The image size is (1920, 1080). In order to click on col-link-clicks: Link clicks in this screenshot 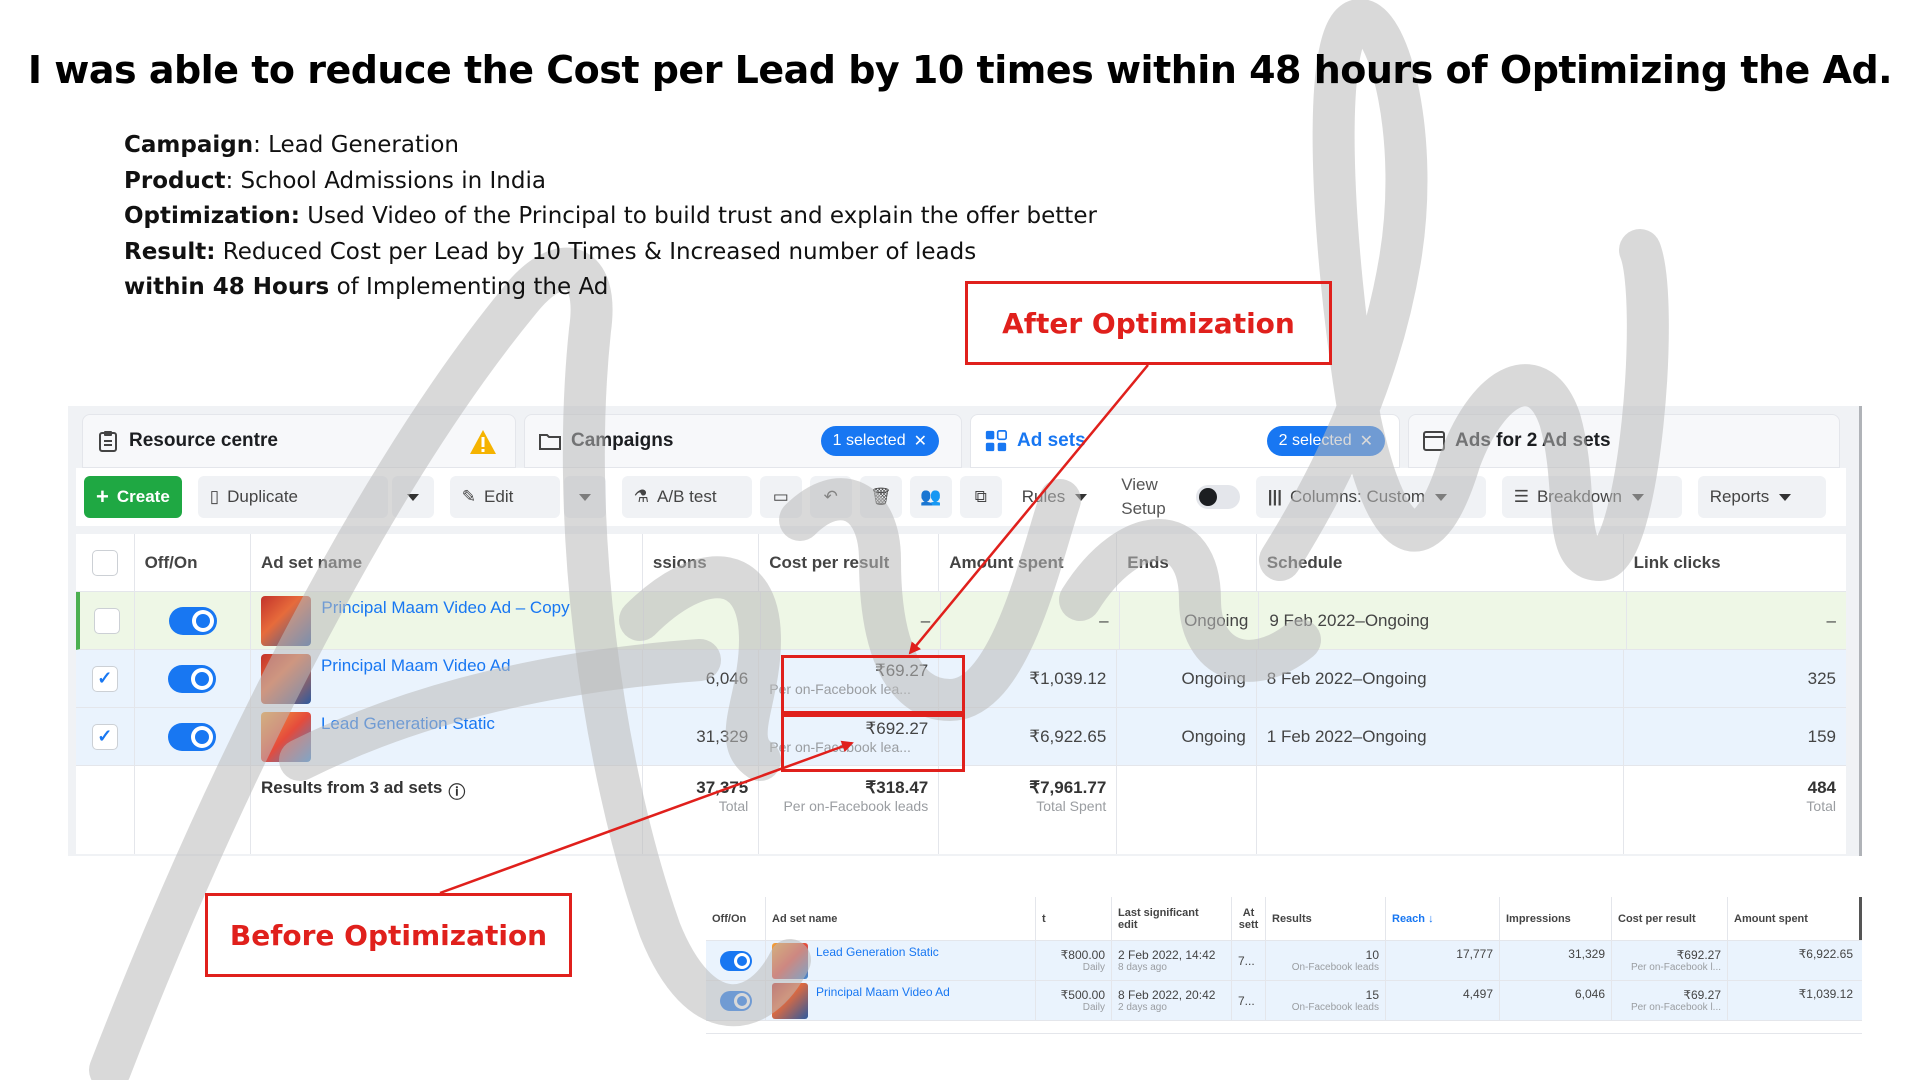, I will do `click(1735, 562)`.